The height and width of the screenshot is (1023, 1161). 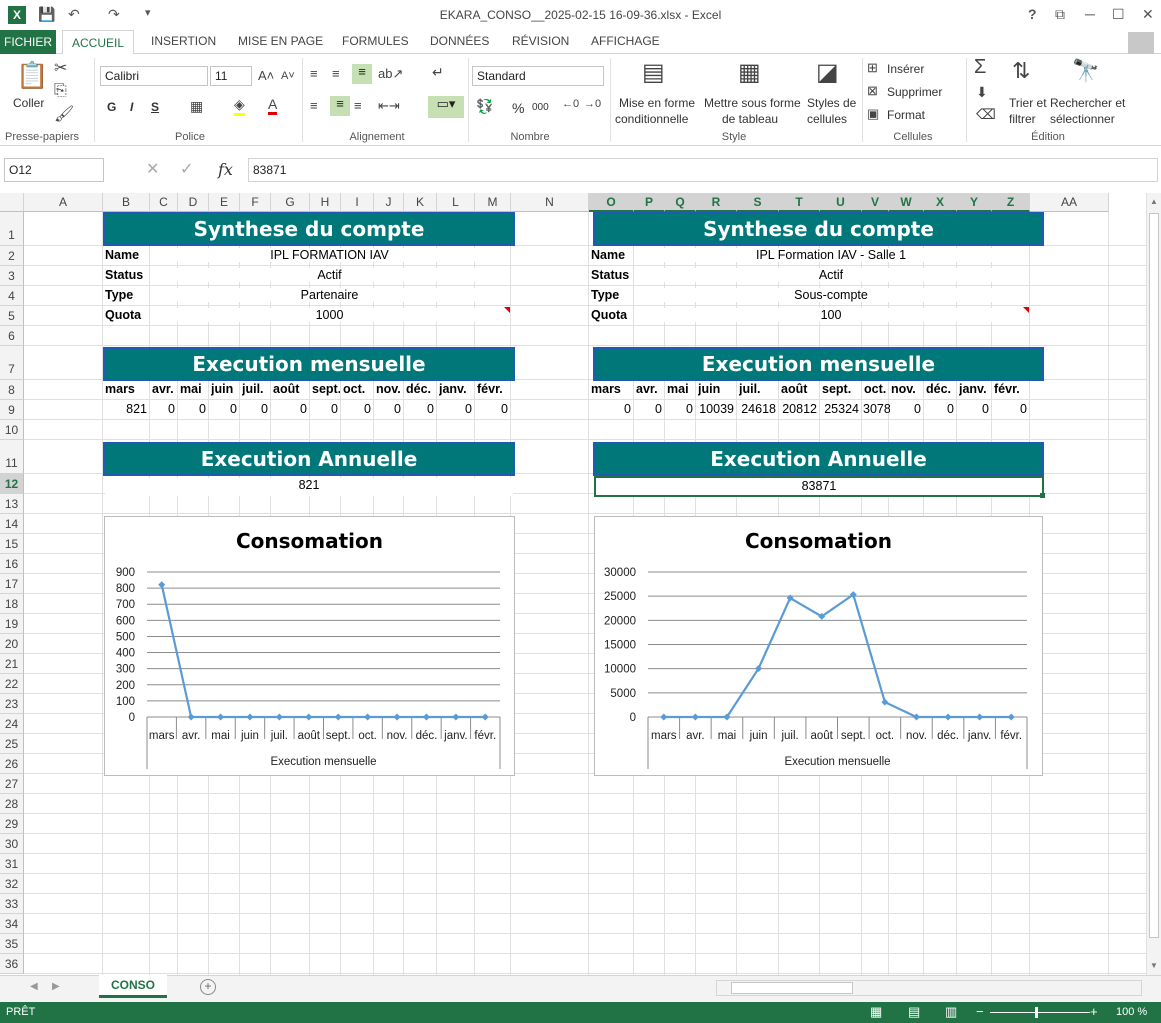 I want to click on zoom-in-icon: +, so click(x=1094, y=1011).